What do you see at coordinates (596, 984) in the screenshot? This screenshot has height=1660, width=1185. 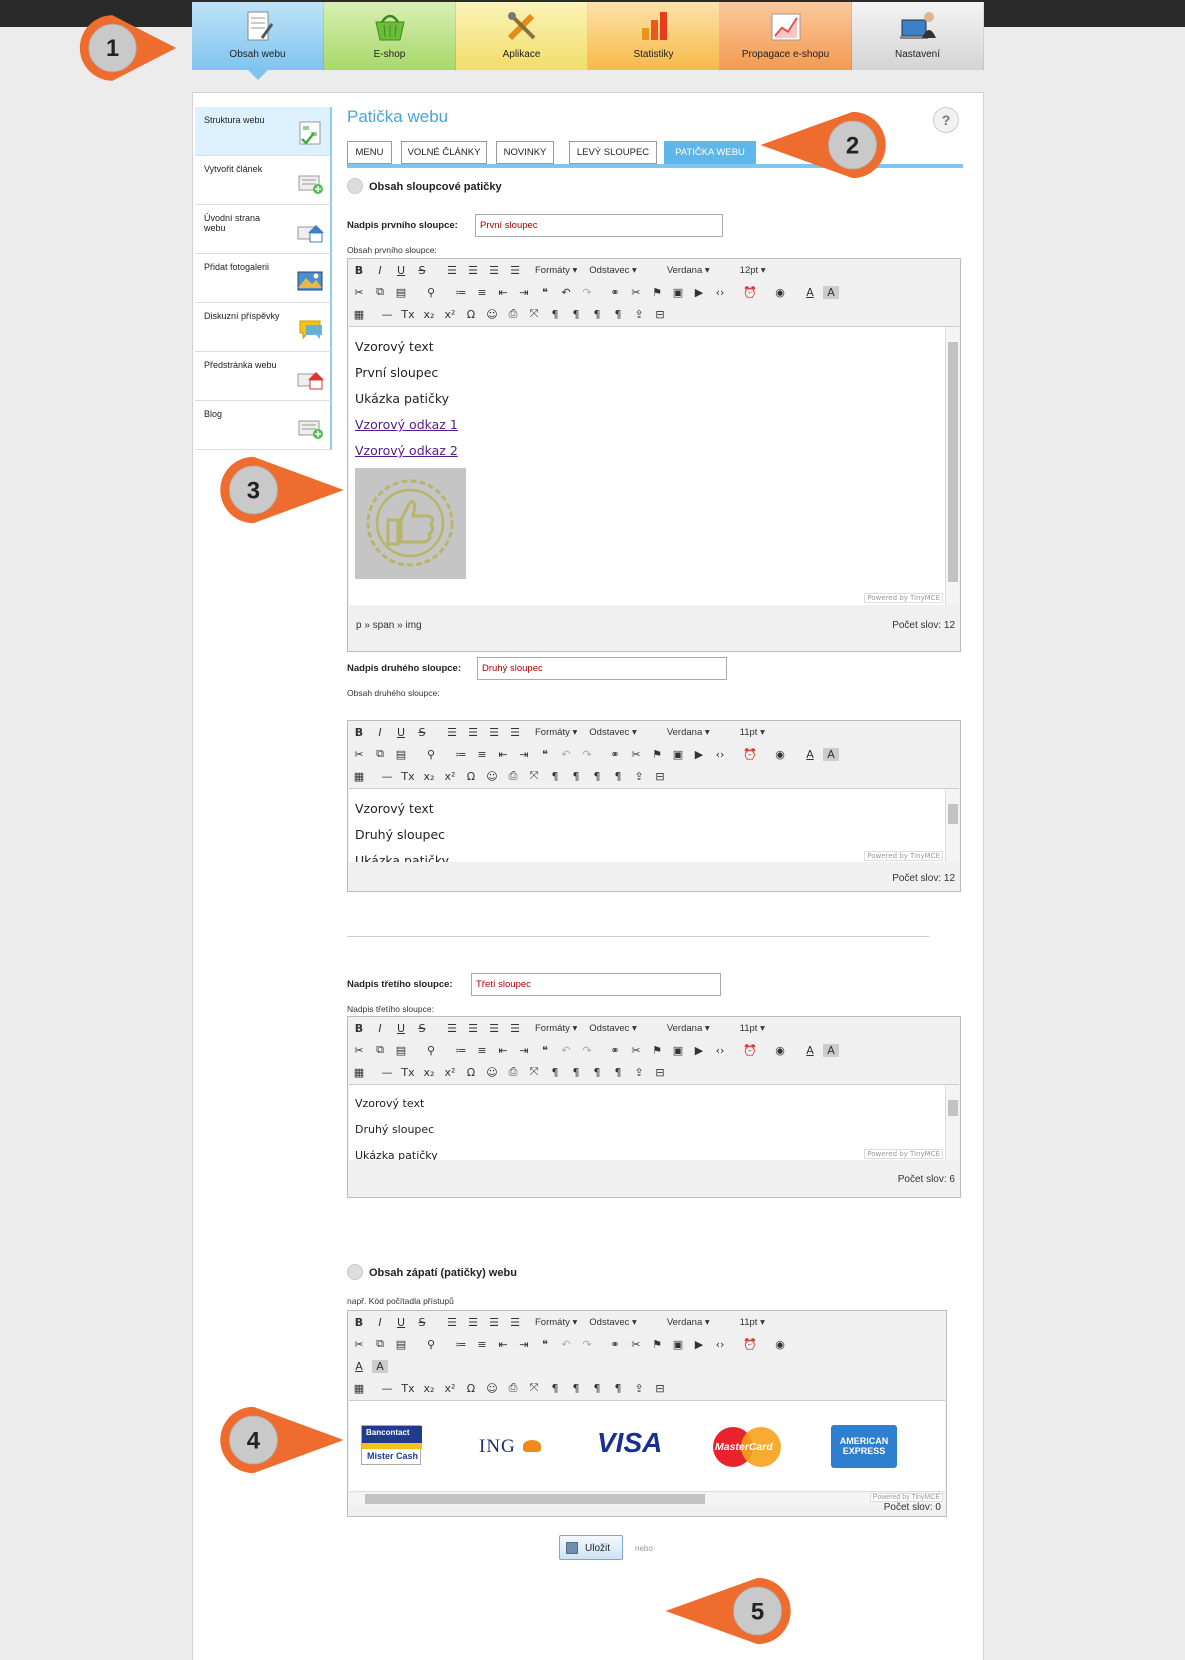 I see `col3-title-input: Třetí sloupec` at bounding box center [596, 984].